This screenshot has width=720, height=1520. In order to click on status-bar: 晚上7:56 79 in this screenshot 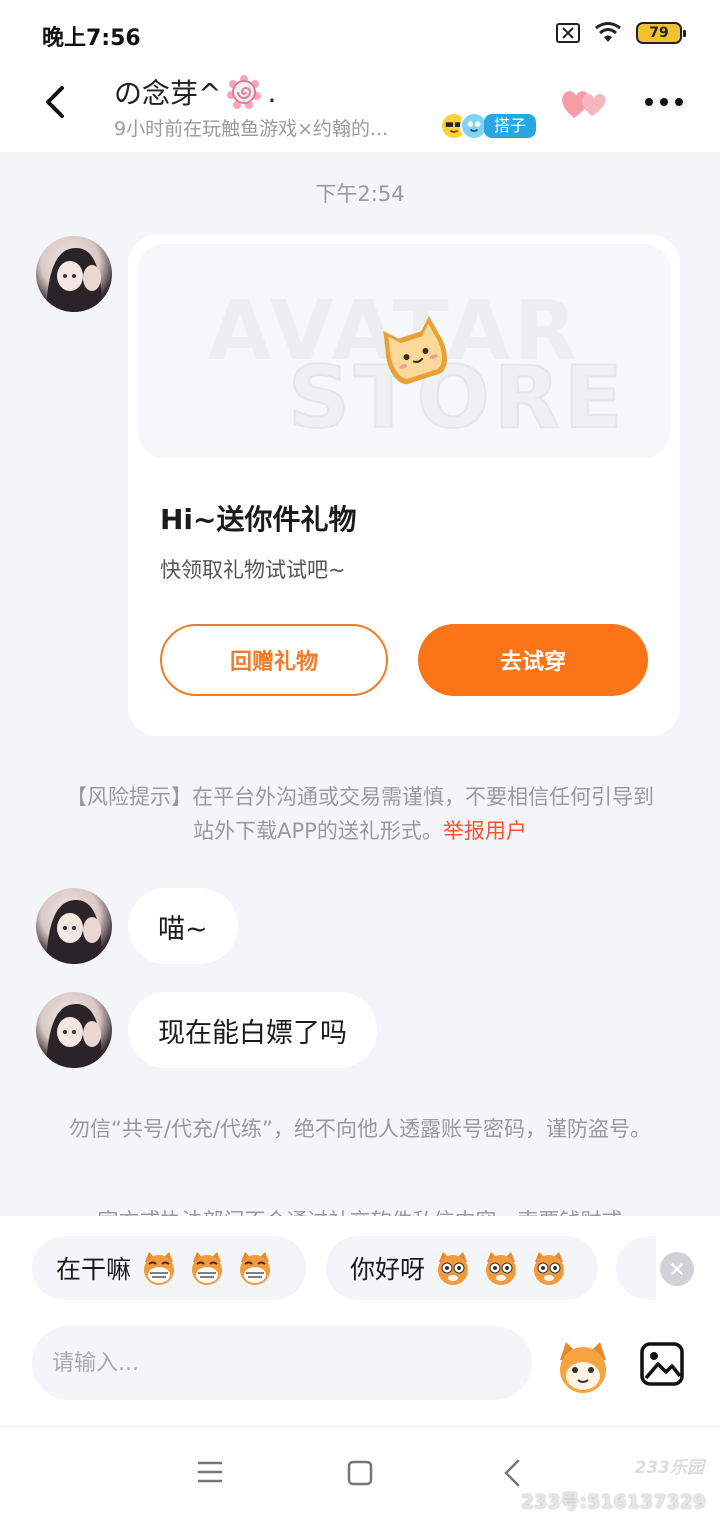, I will do `click(360, 35)`.